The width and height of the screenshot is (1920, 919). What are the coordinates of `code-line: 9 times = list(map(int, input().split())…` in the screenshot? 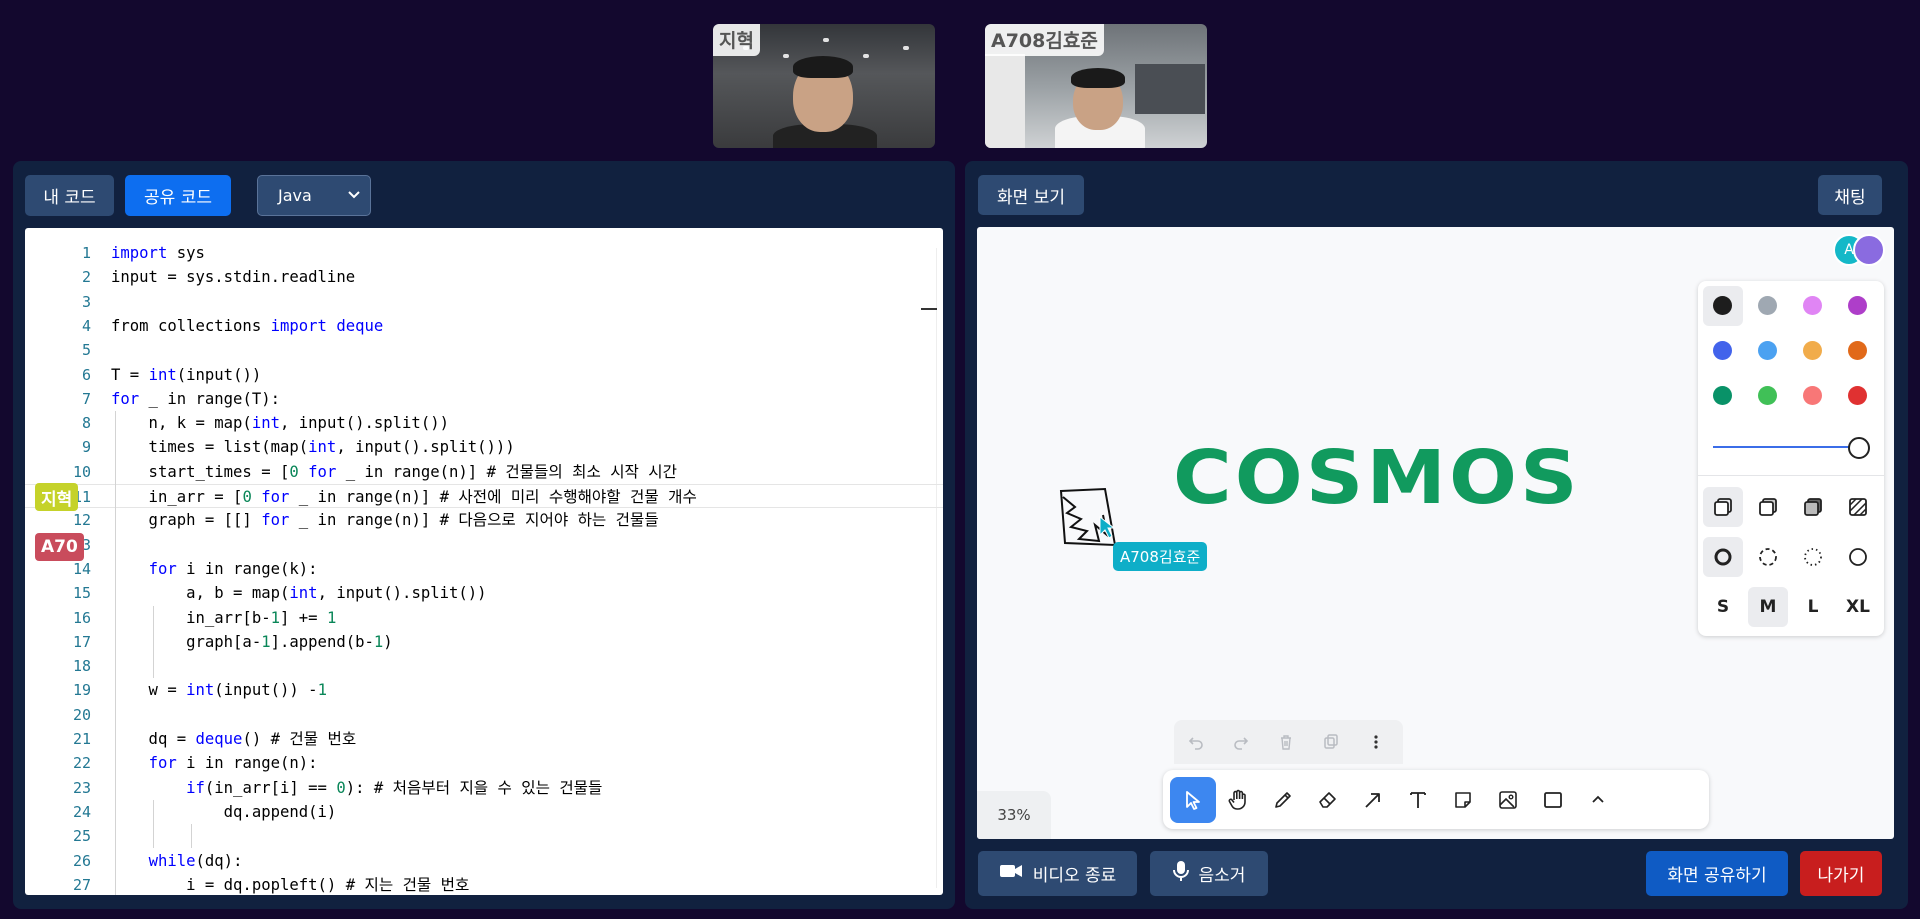 It's located at (484, 447).